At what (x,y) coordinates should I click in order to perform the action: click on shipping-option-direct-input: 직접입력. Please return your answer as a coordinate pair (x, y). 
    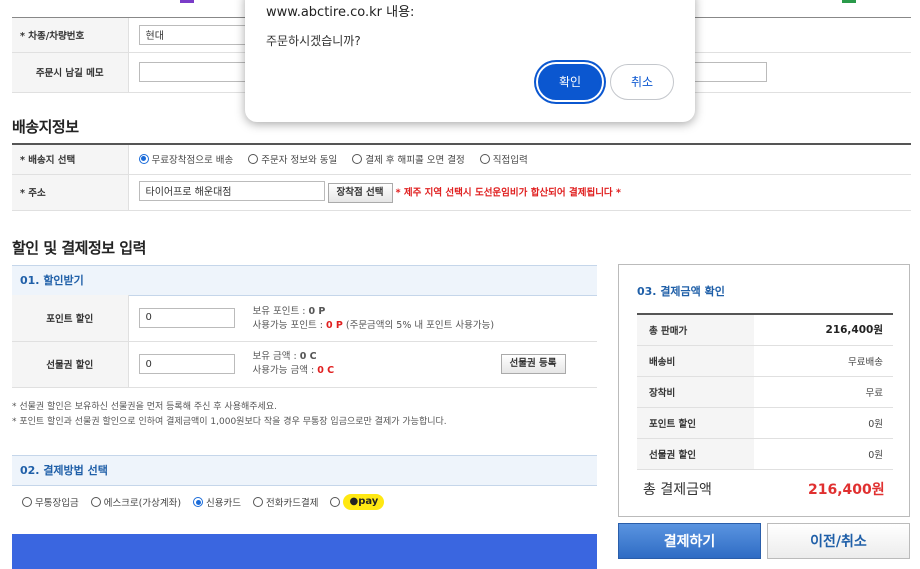
    Looking at the image, I should click on (503, 159).